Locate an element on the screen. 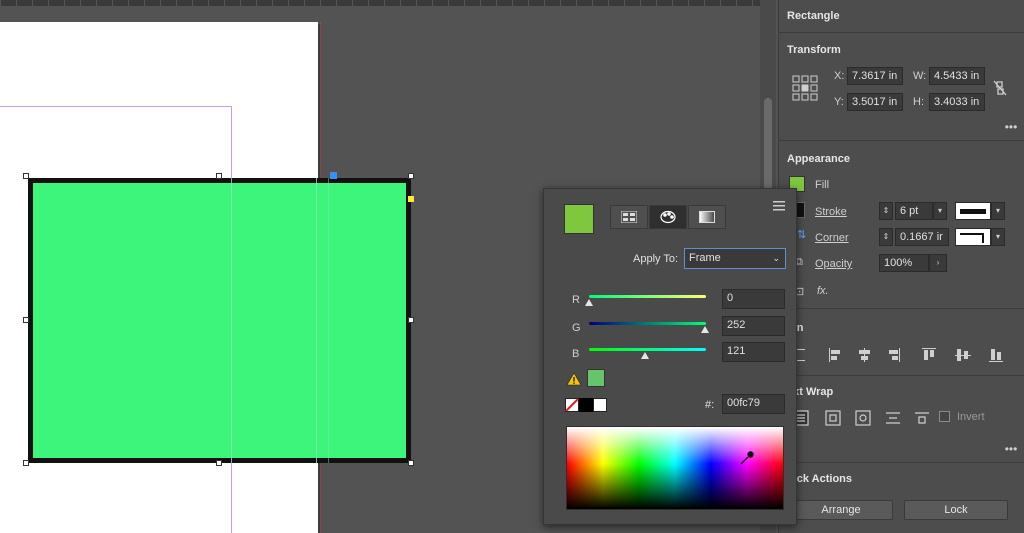 The height and width of the screenshot is (533, 1024). g-slider-knob is located at coordinates (704, 329).